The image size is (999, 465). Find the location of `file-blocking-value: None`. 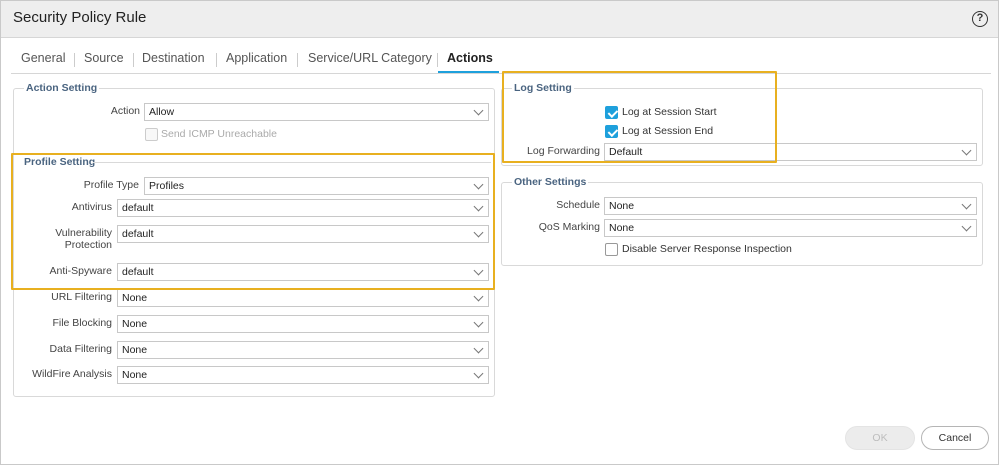

file-blocking-value: None is located at coordinates (135, 324).